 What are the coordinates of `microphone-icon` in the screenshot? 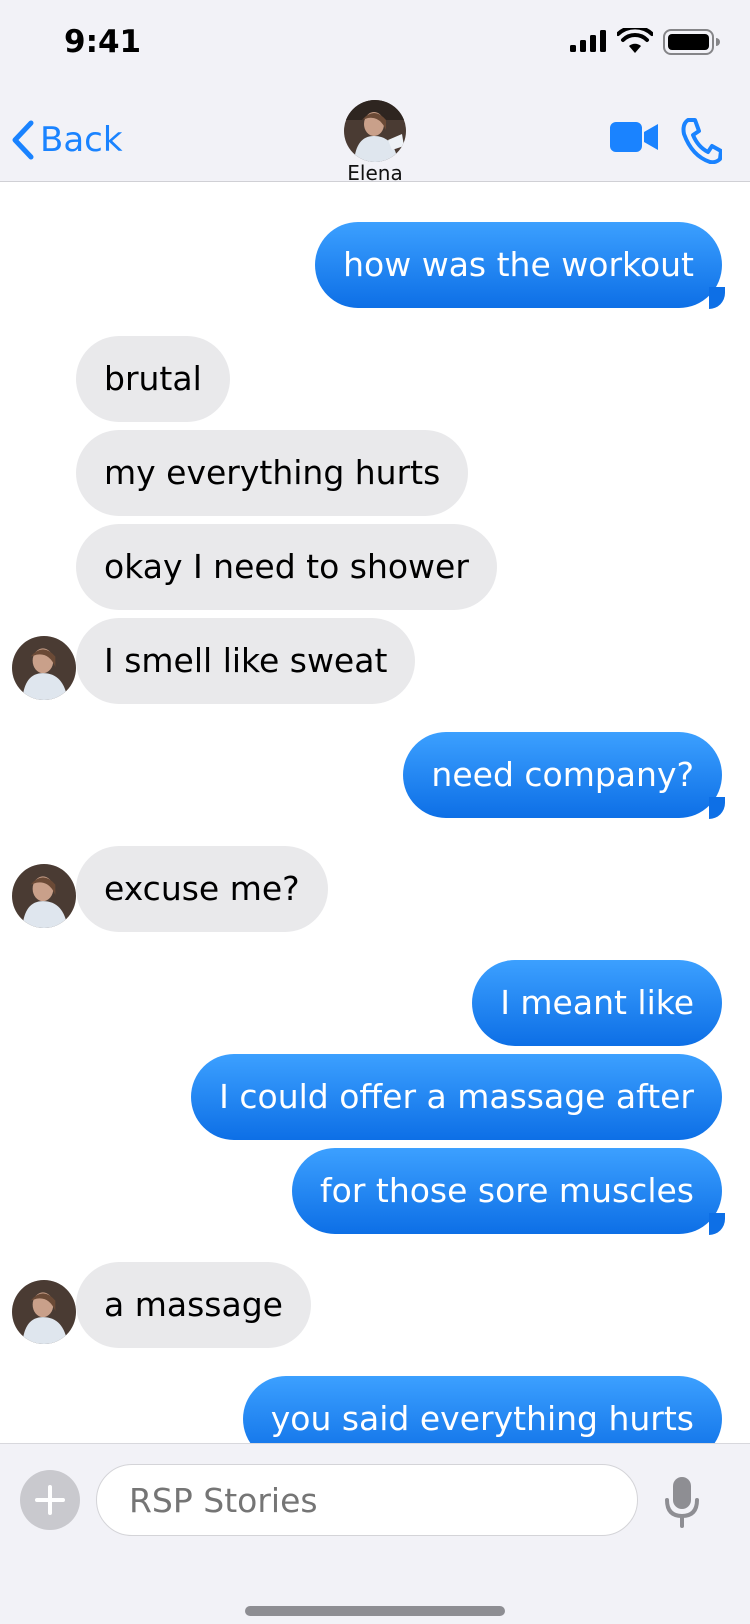 It's located at (682, 1502).